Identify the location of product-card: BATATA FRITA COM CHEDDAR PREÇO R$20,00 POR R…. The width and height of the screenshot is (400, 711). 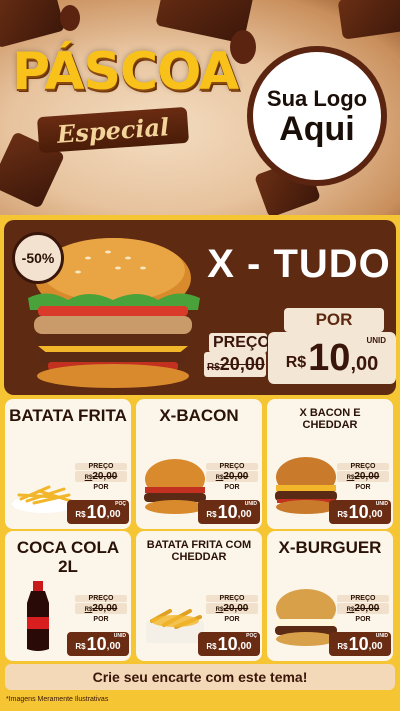
(199, 596).